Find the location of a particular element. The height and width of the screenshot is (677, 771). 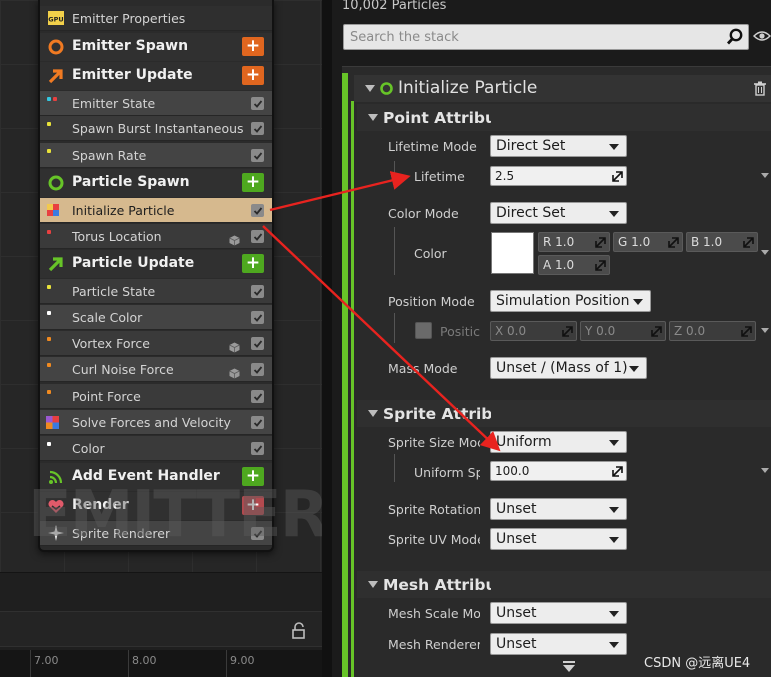

position-x-input: X 0.0 is located at coordinates (533, 331).